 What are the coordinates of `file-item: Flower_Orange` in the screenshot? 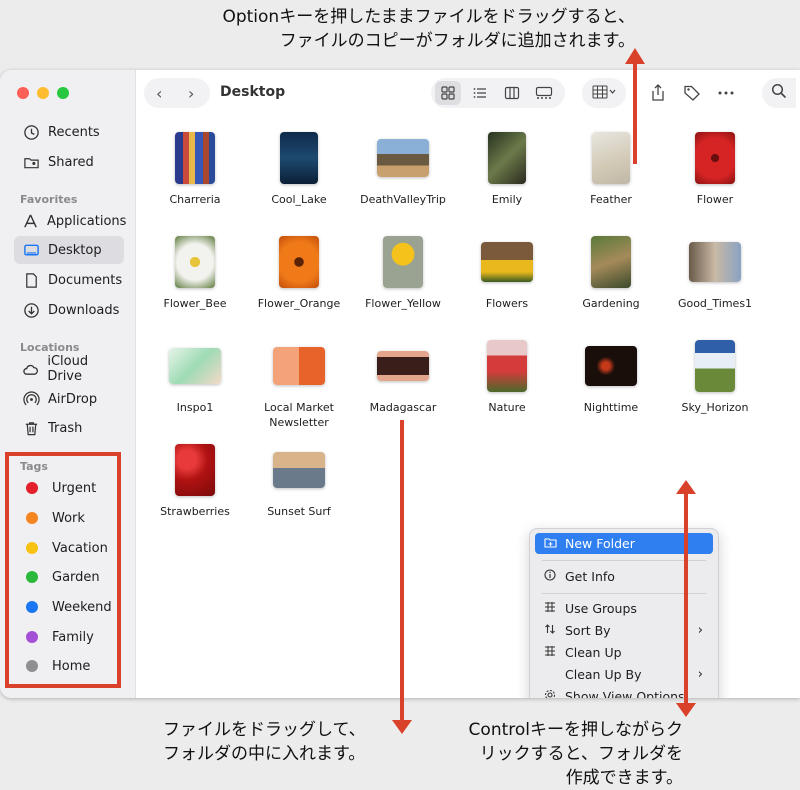 It's located at (299, 273).